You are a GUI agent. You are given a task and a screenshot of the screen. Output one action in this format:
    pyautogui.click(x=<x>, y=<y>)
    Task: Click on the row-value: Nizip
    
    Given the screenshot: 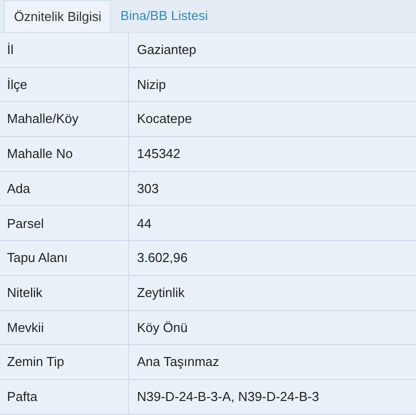 What is the action you would take?
    pyautogui.click(x=151, y=85)
    